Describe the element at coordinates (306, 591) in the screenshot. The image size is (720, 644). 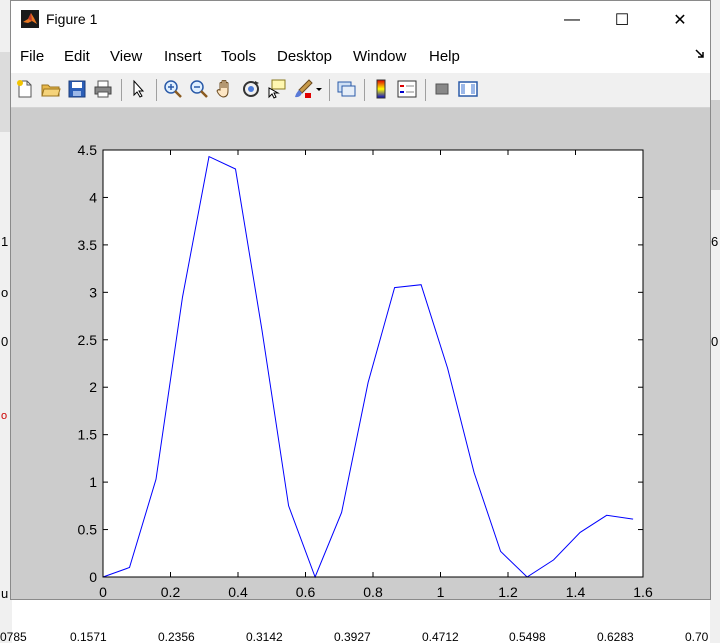
I see `x-tick-label: 0.6` at that location.